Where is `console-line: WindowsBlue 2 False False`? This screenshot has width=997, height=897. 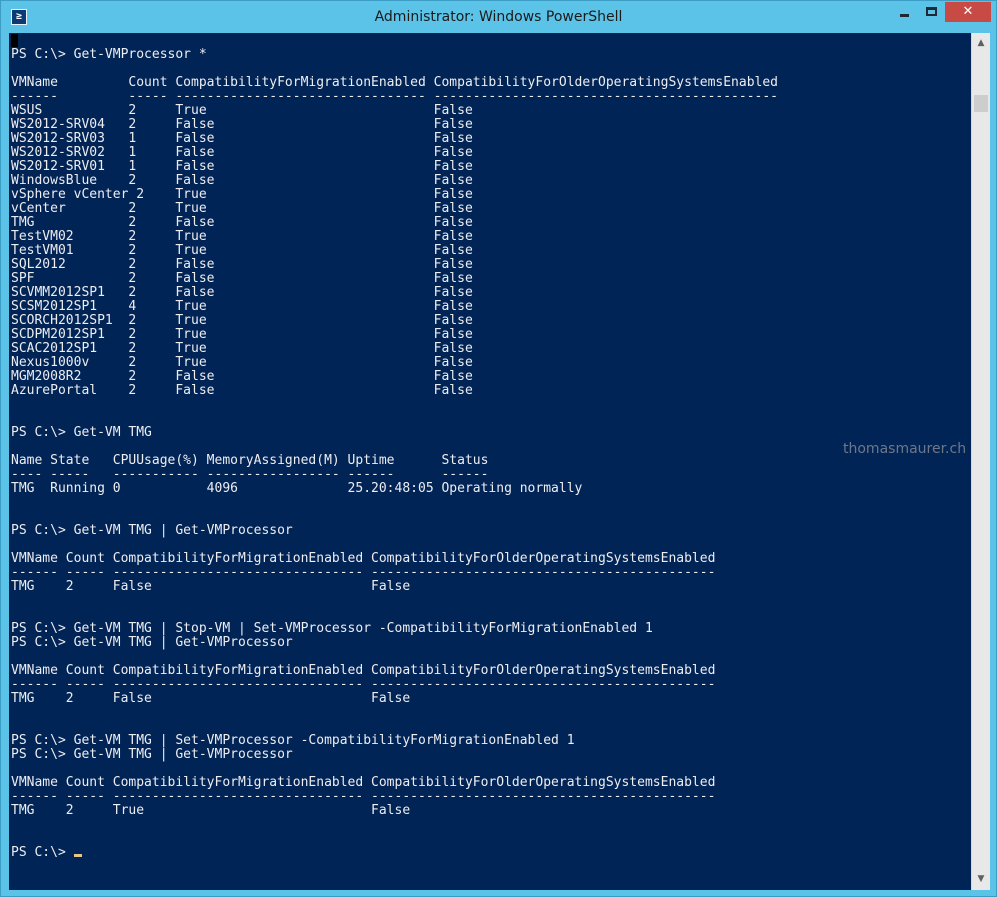 console-line: WindowsBlue 2 False False is located at coordinates (242, 180).